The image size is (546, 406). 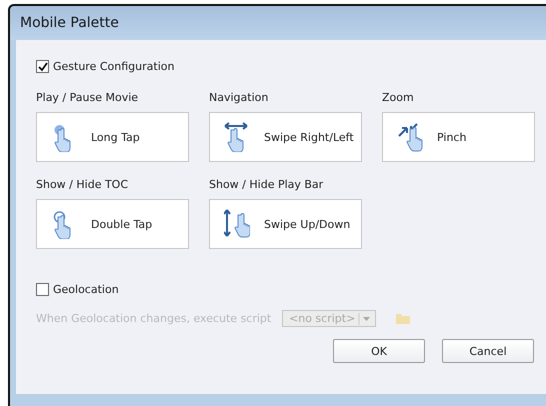 What do you see at coordinates (410, 137) in the screenshot?
I see `pinch-hand-icon` at bounding box center [410, 137].